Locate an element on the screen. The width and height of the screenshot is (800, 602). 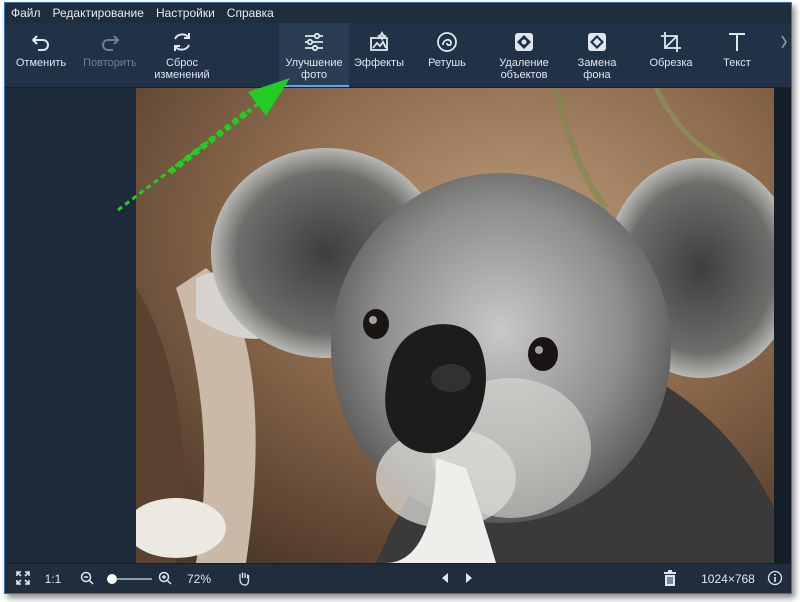
redo-icon is located at coordinates (110, 42).